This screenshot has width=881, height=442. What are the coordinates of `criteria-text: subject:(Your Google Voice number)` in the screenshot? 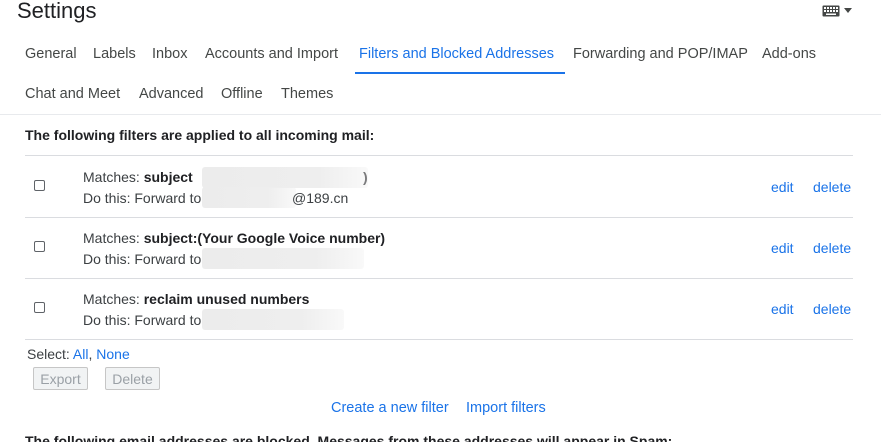 It's located at (264, 238).